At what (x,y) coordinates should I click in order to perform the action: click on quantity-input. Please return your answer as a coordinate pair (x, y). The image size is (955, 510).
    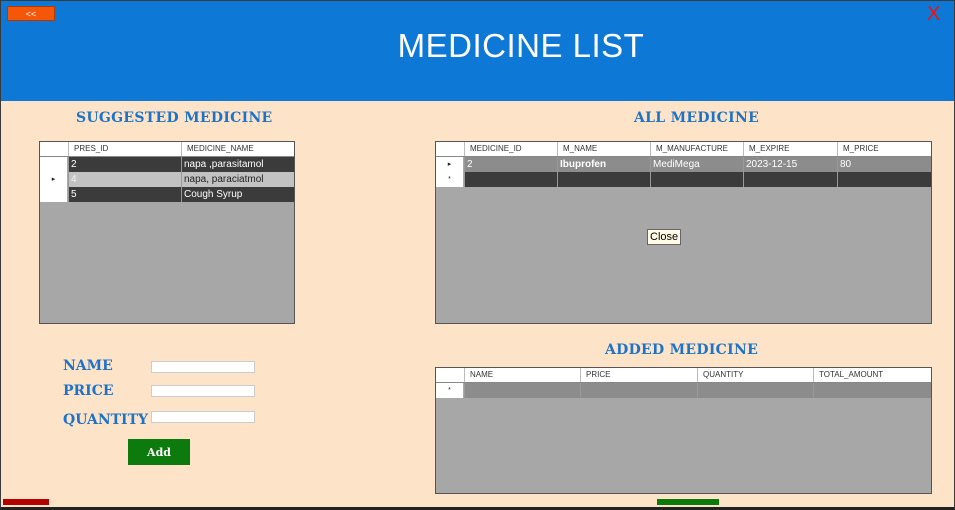
    Looking at the image, I should click on (203, 417).